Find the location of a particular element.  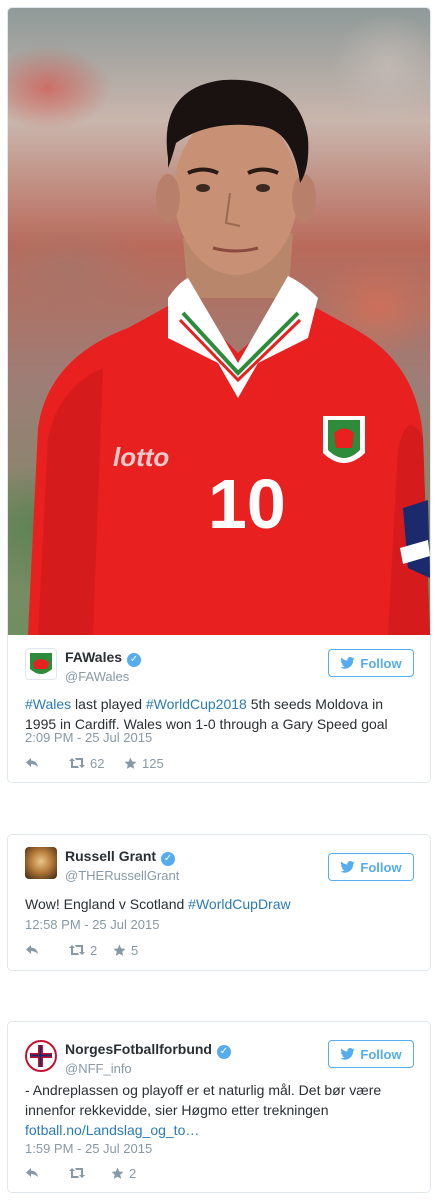

retweet-button is located at coordinates (90, 1173).